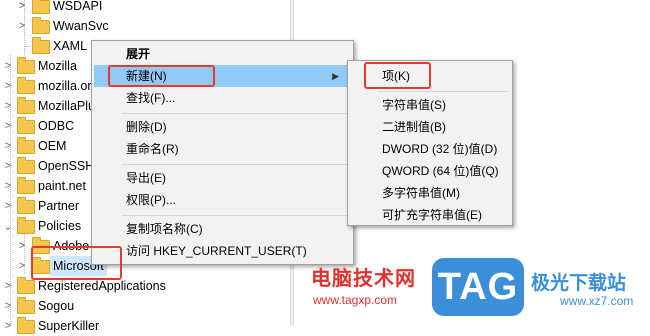 This screenshot has width=650, height=336. What do you see at coordinates (78, 6) in the screenshot?
I see `tree-item-label: WSDAPI` at bounding box center [78, 6].